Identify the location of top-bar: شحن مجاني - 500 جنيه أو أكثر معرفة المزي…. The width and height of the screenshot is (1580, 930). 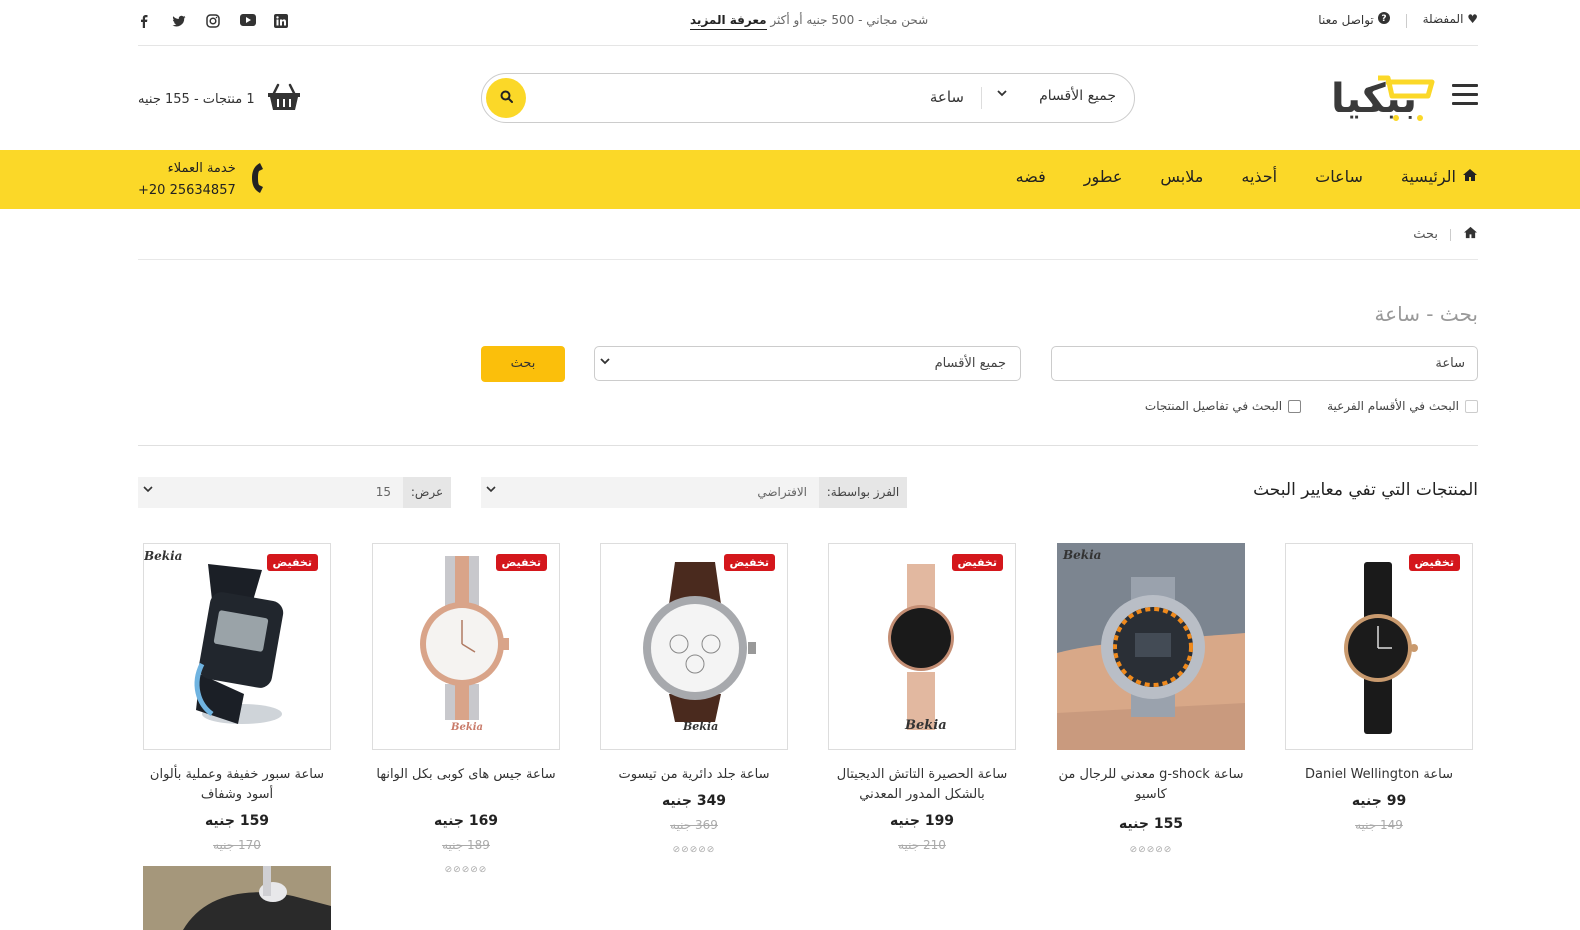
(790, 23).